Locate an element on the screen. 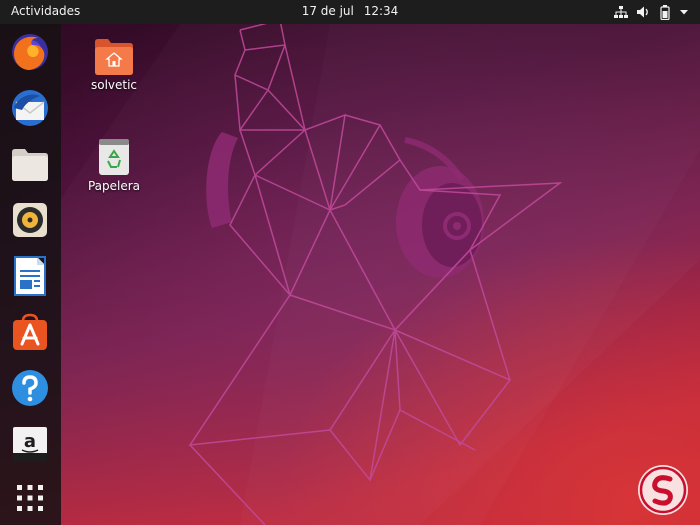  libreoffice-writer-icon is located at coordinates (30, 276).